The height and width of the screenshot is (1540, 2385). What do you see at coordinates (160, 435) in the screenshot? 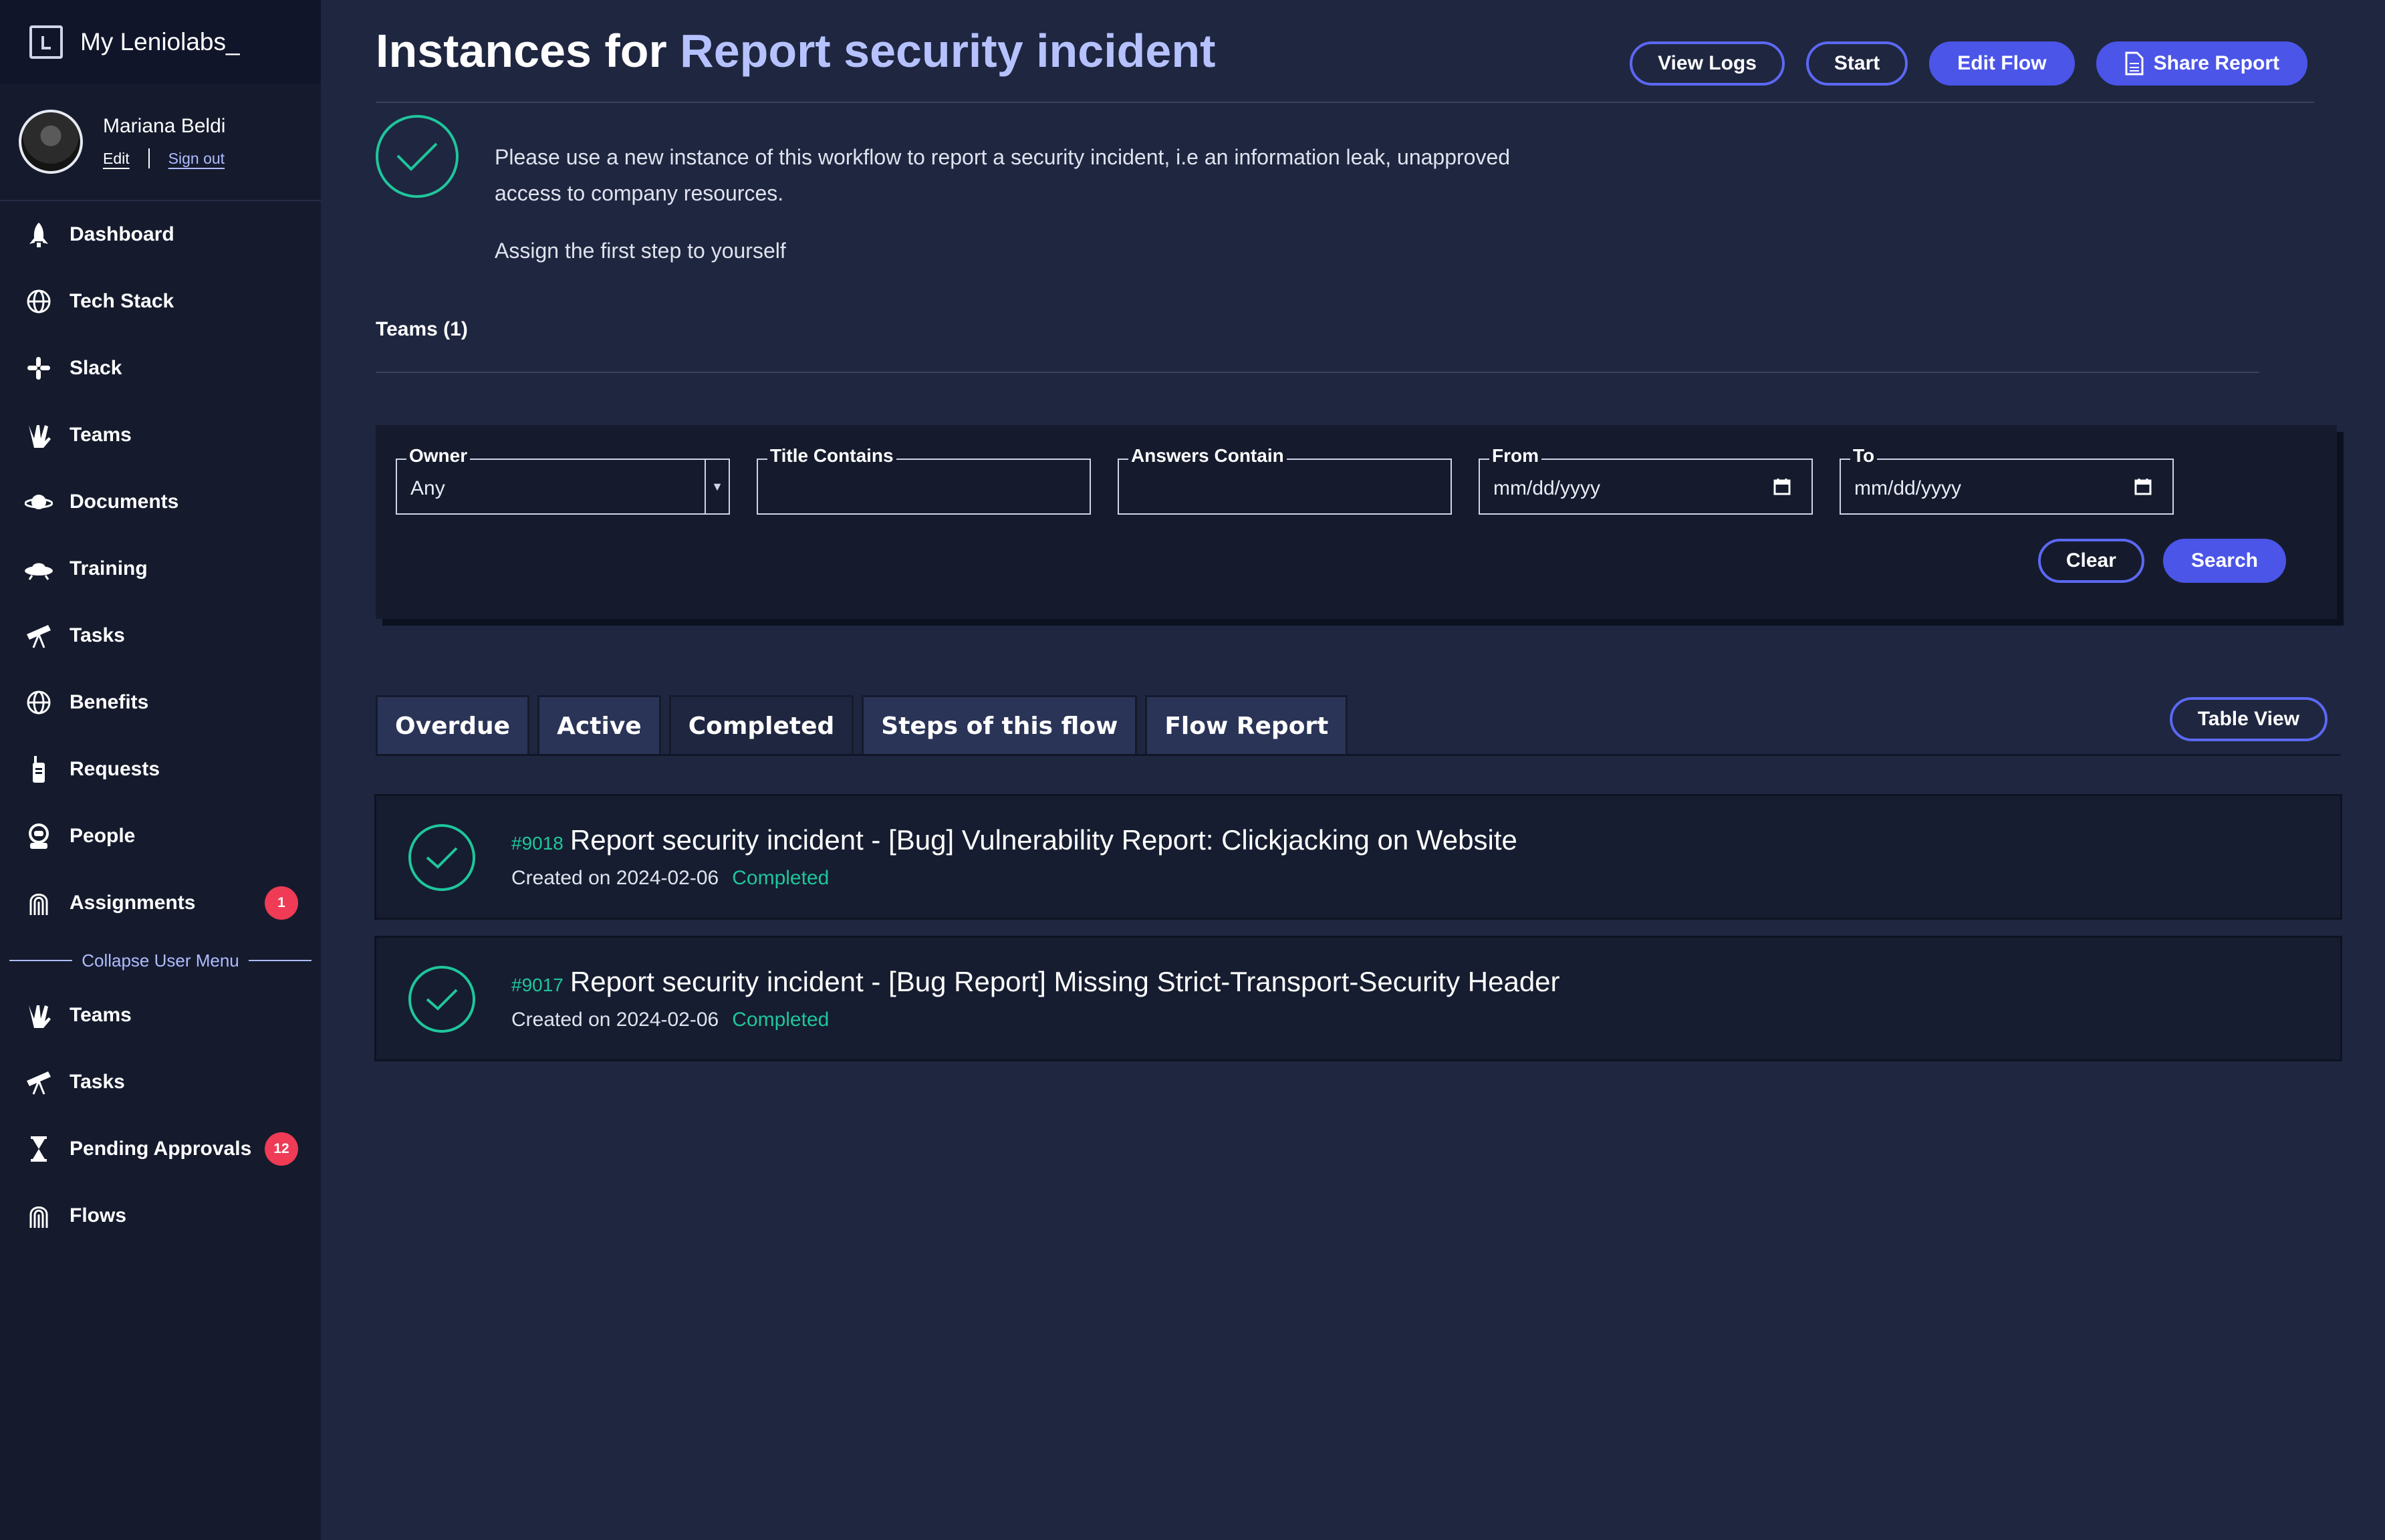
I see `sidebar-item-teams: Teams` at bounding box center [160, 435].